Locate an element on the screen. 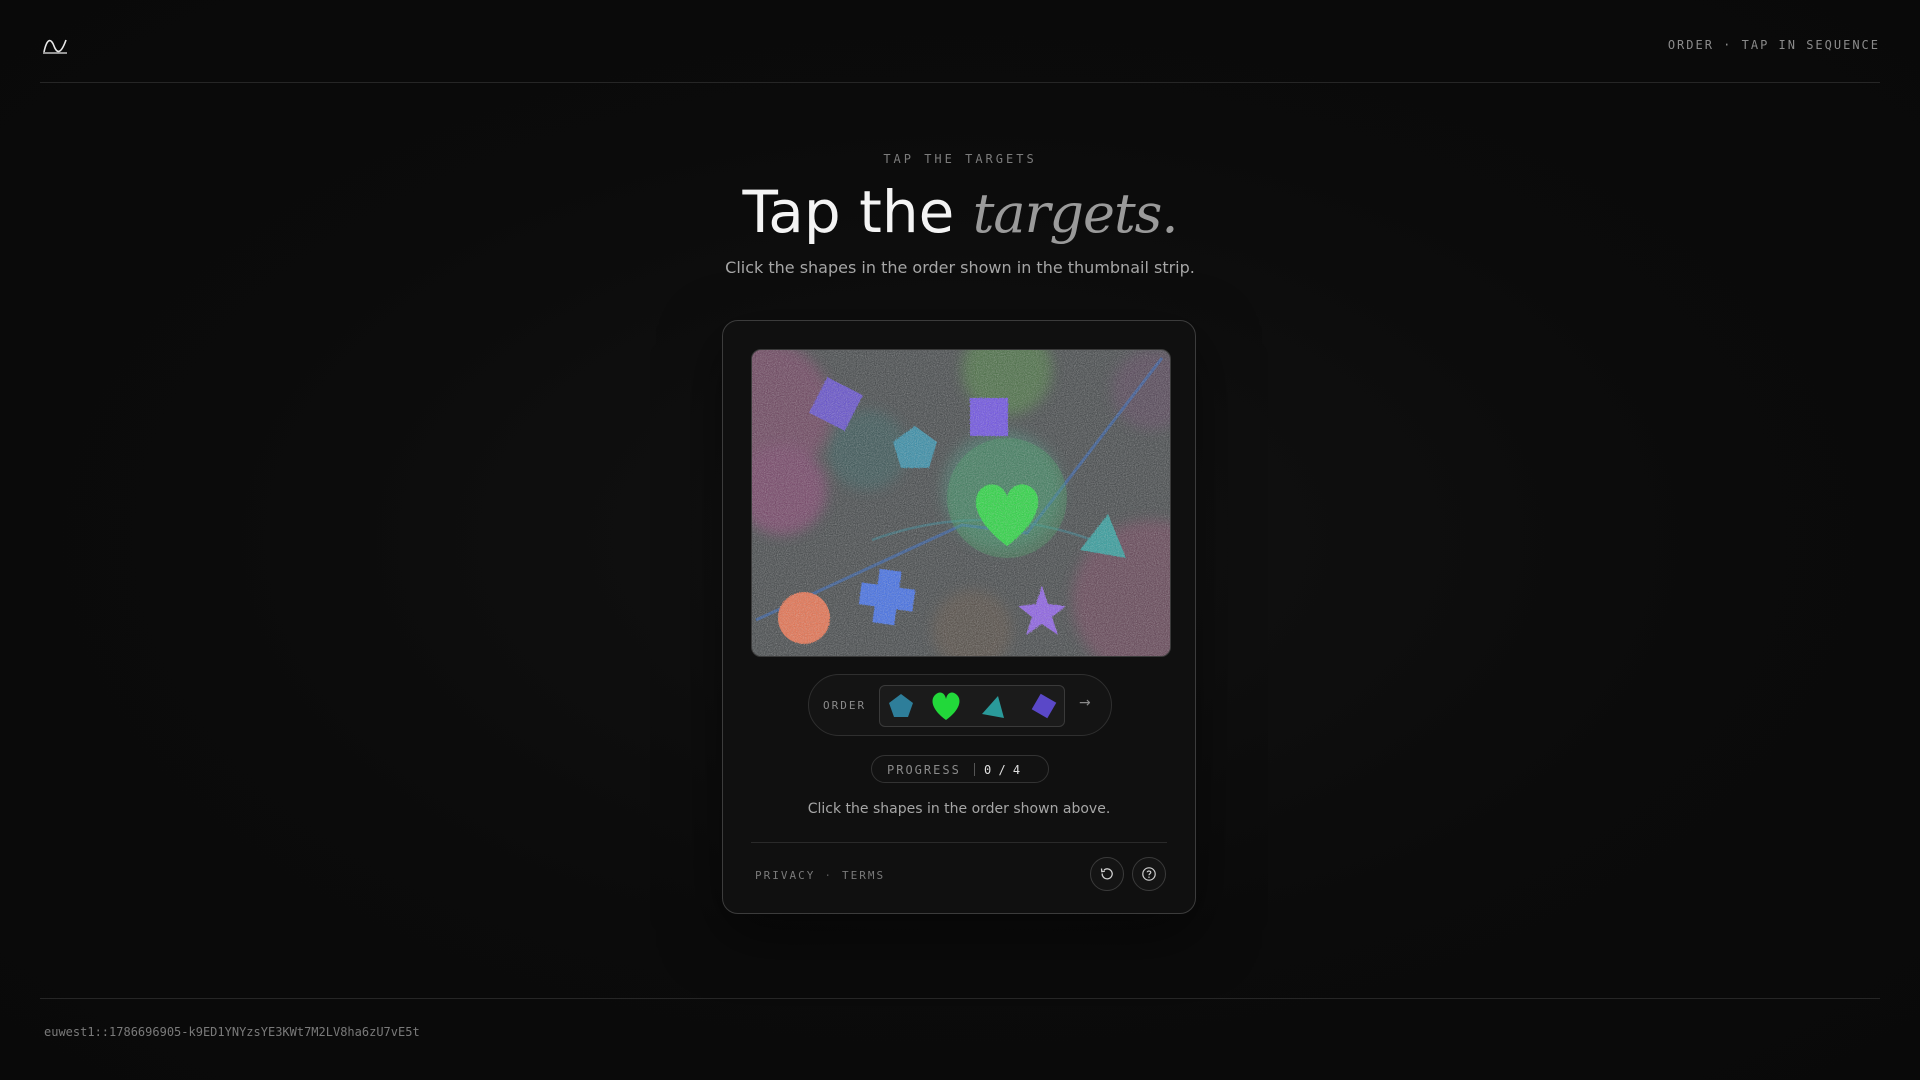 This screenshot has height=1080, width=1920. arrow-right-icon: → is located at coordinates (1085, 703).